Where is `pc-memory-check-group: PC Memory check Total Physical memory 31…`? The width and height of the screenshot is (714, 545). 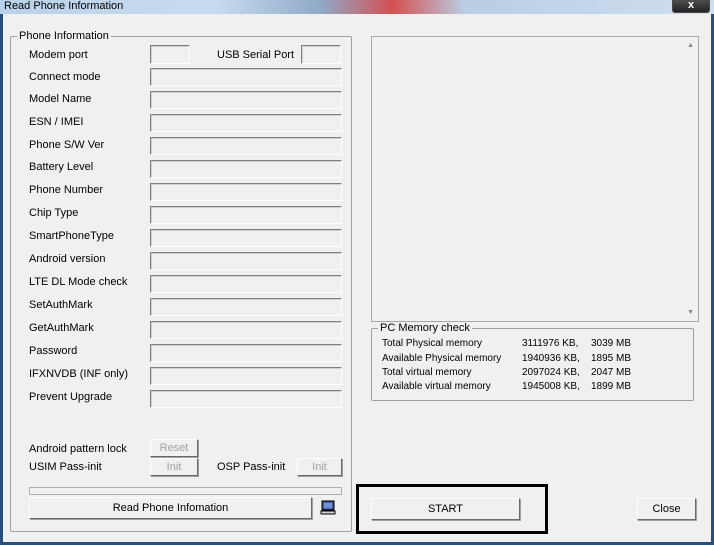
pc-memory-check-group: PC Memory check Total Physical memory 31… is located at coordinates (532, 361).